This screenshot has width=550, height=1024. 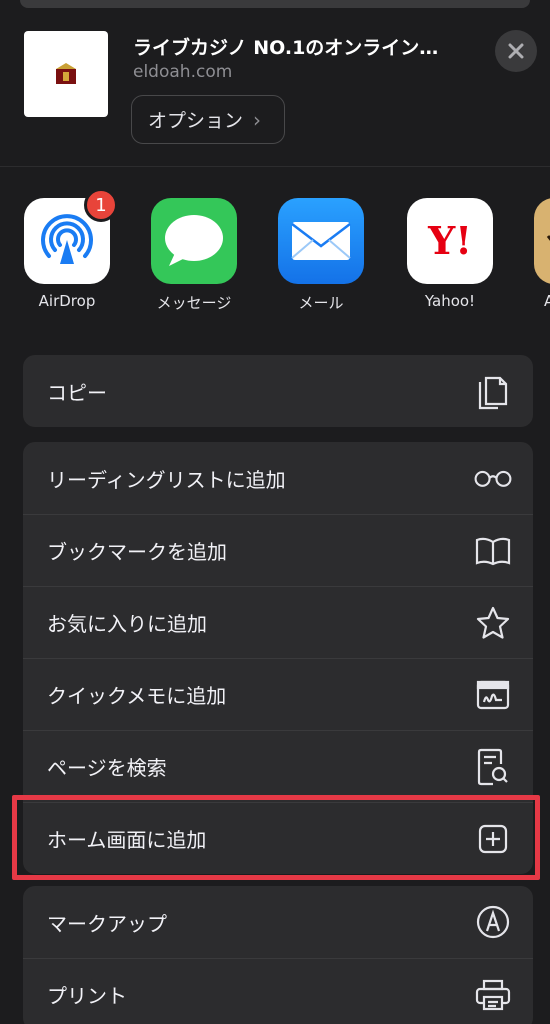 What do you see at coordinates (278, 550) in the screenshot?
I see `action-add-bookmark: ブックマークを追加` at bounding box center [278, 550].